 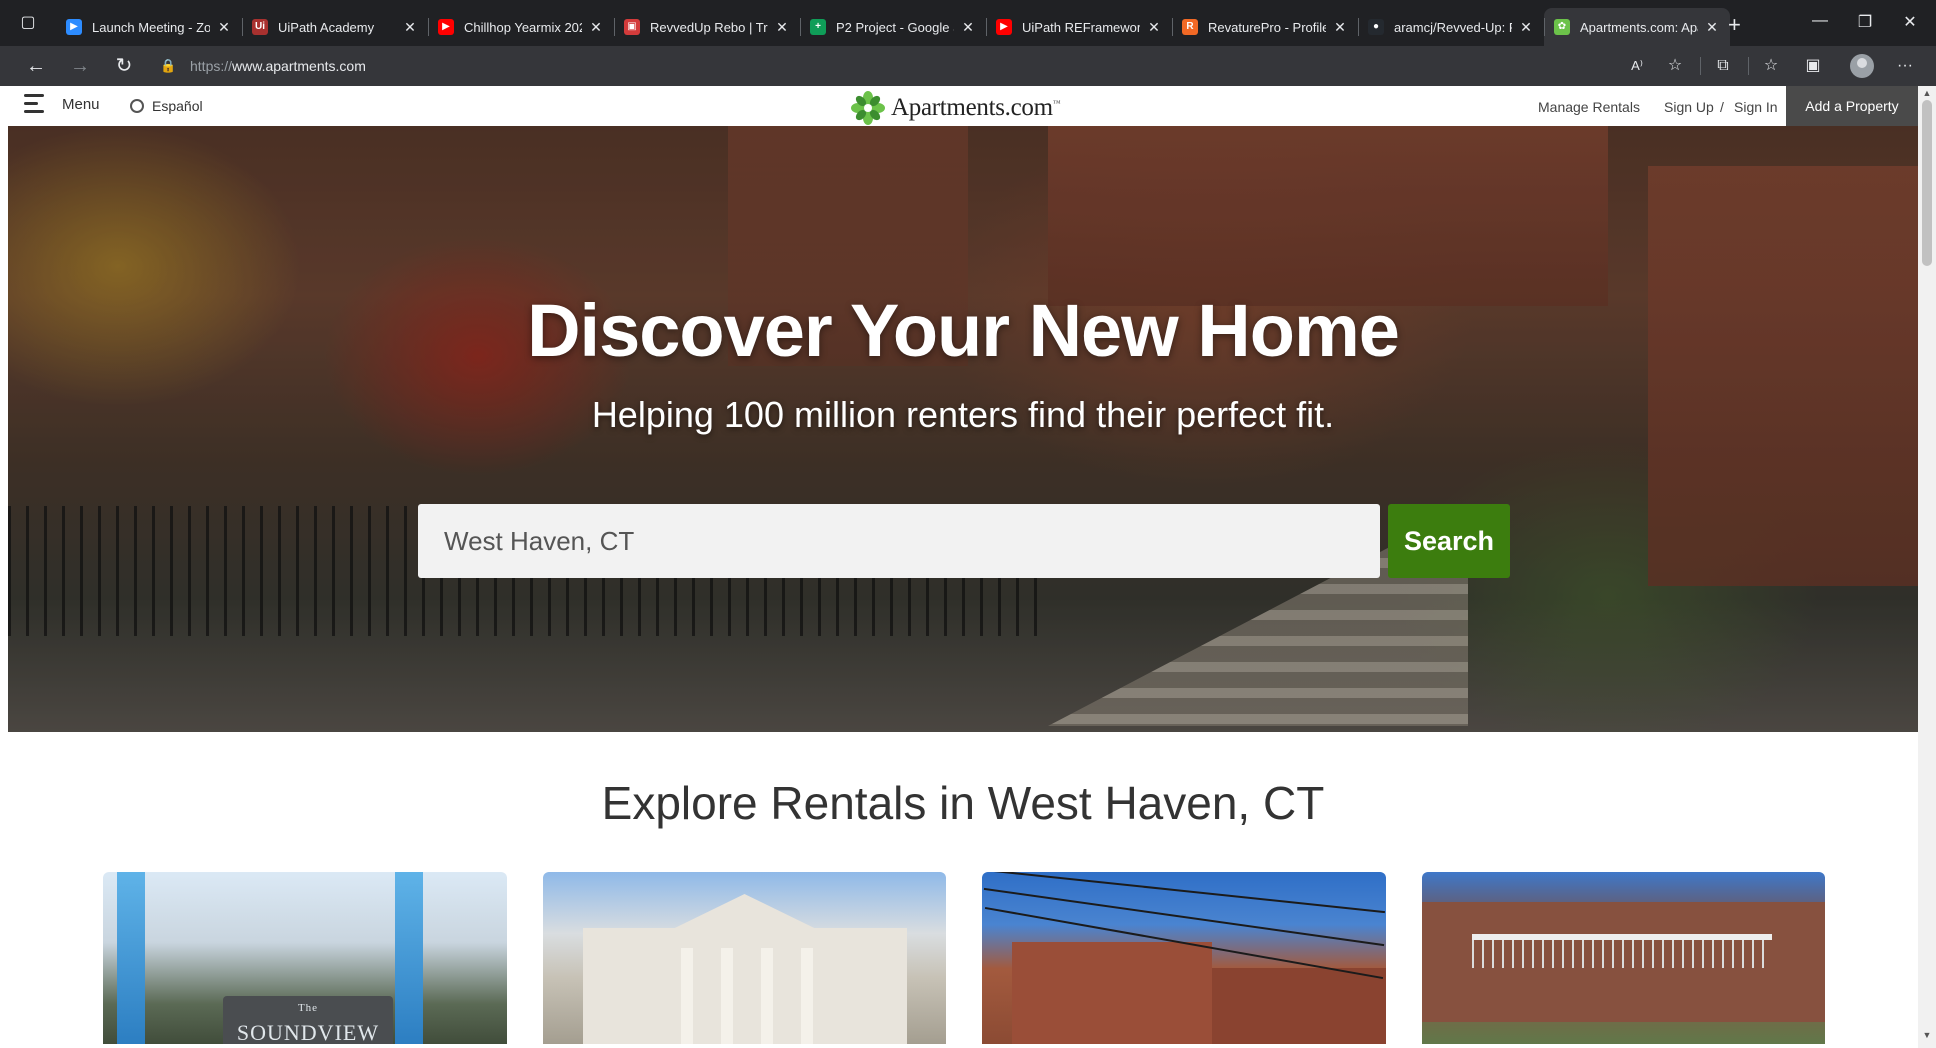 I want to click on explore-title: Explore Rentals in West Haven, CT, so click(x=963, y=803).